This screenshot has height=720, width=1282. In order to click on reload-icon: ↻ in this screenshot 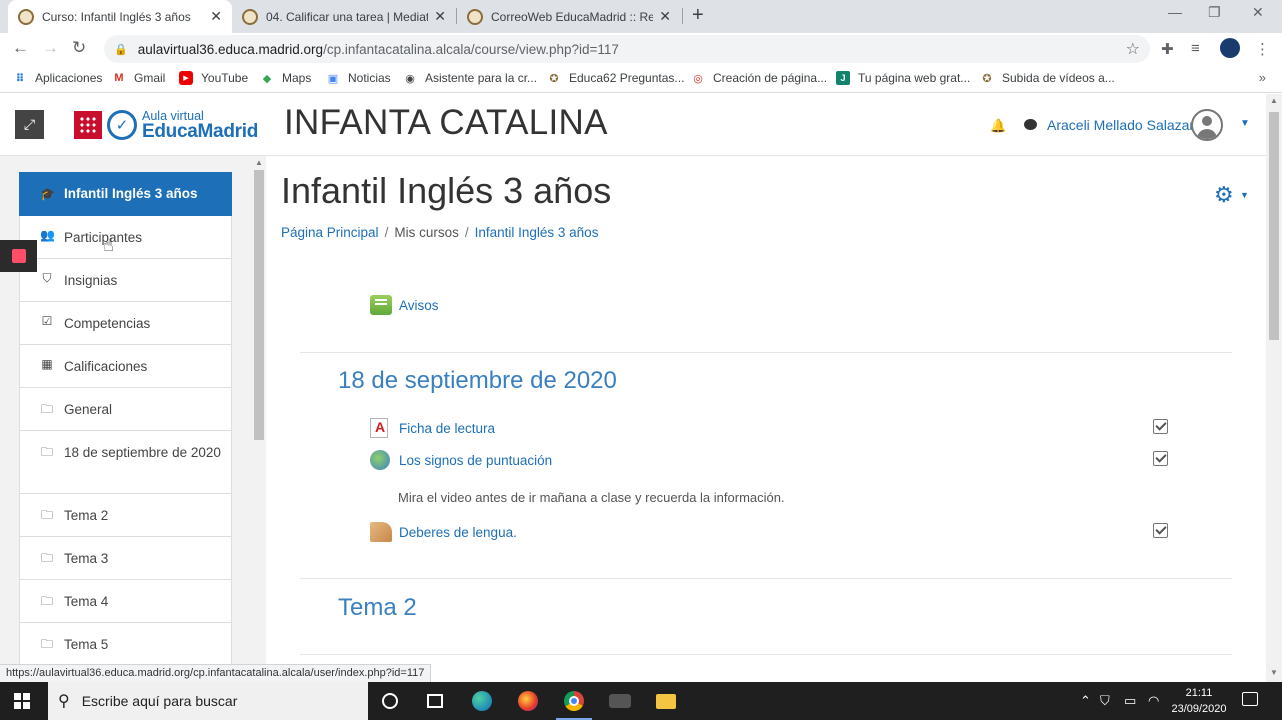, I will do `click(79, 48)`.